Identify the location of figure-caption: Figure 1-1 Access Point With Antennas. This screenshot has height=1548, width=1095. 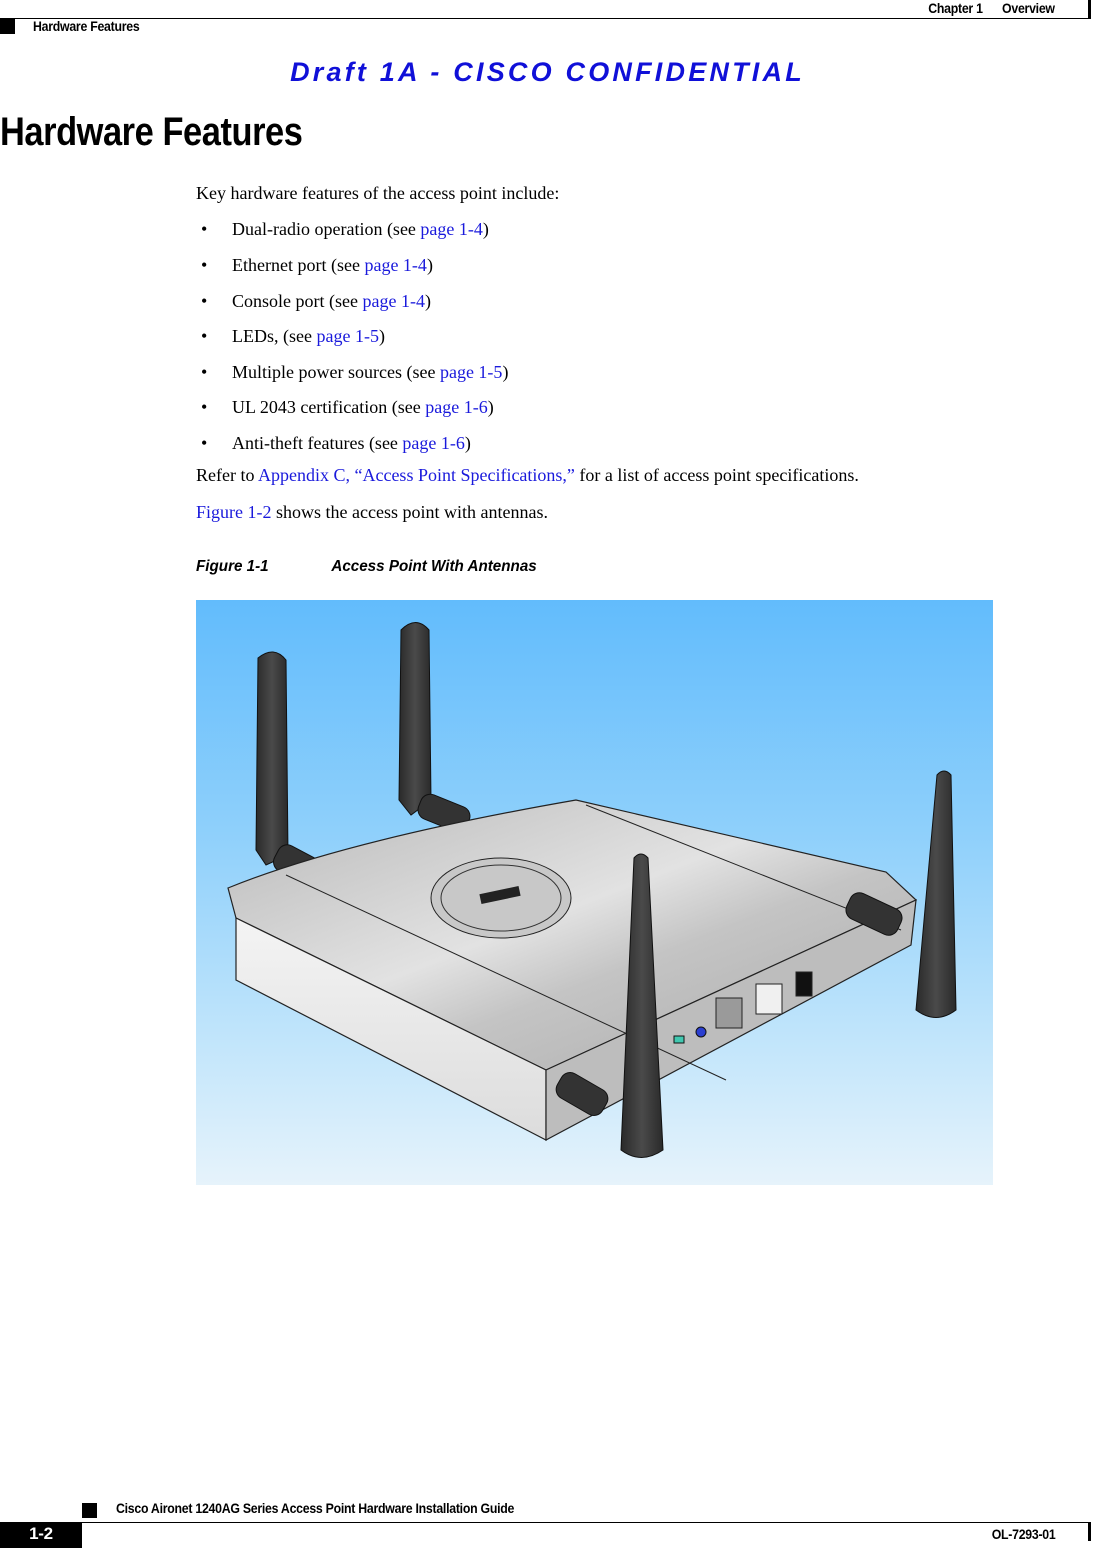
(366, 567).